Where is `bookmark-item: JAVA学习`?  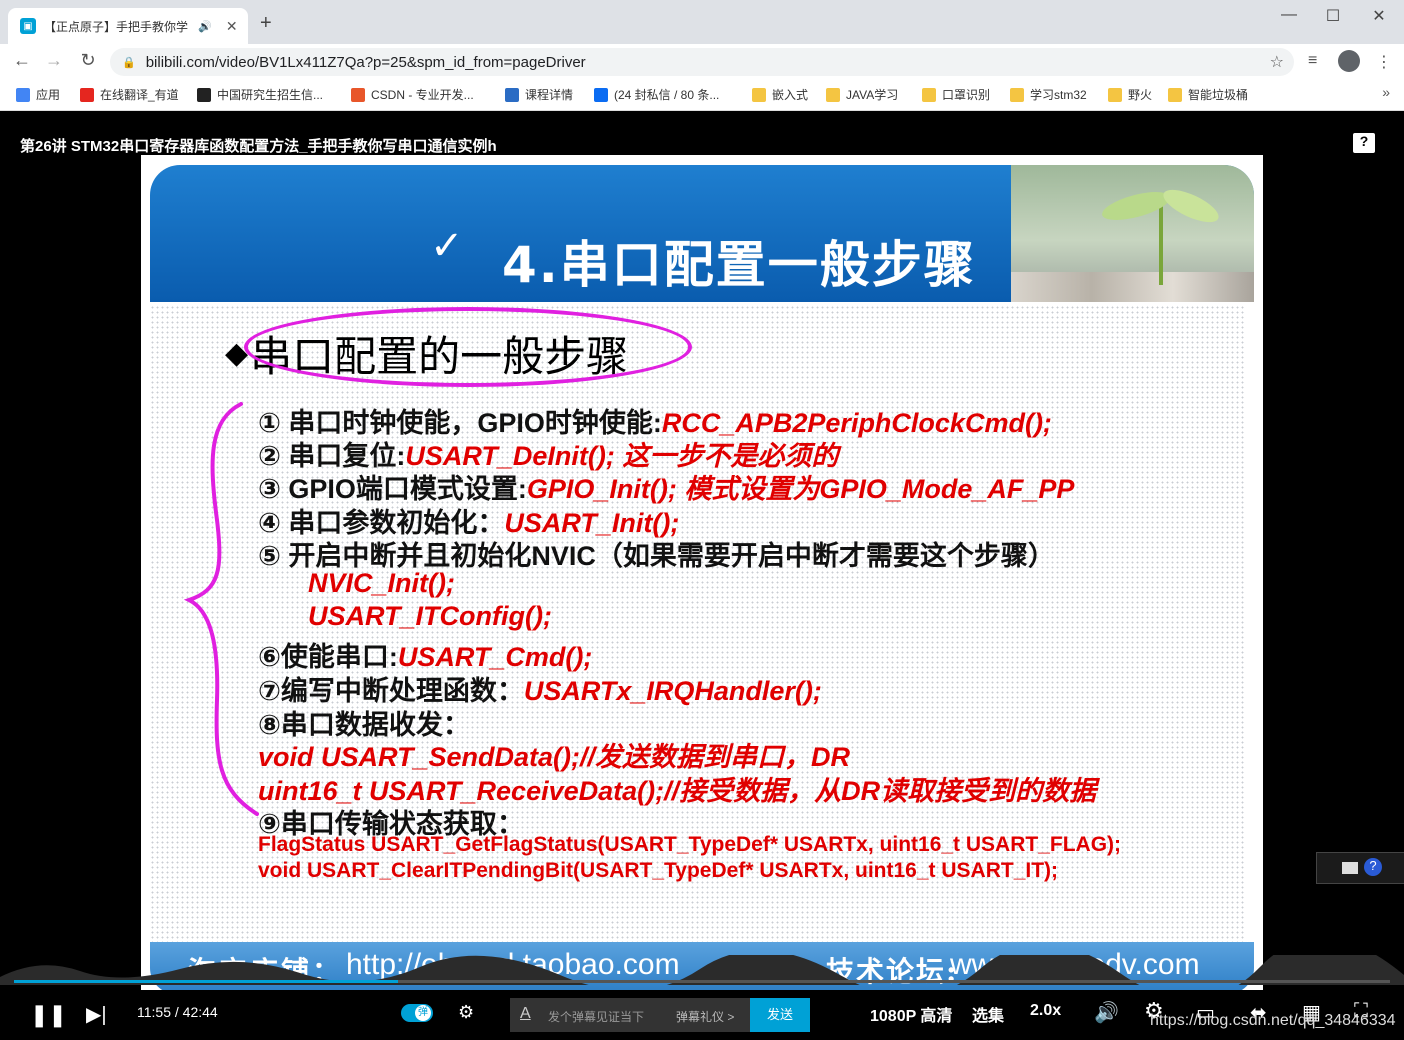 bookmark-item: JAVA学习 is located at coordinates (862, 94).